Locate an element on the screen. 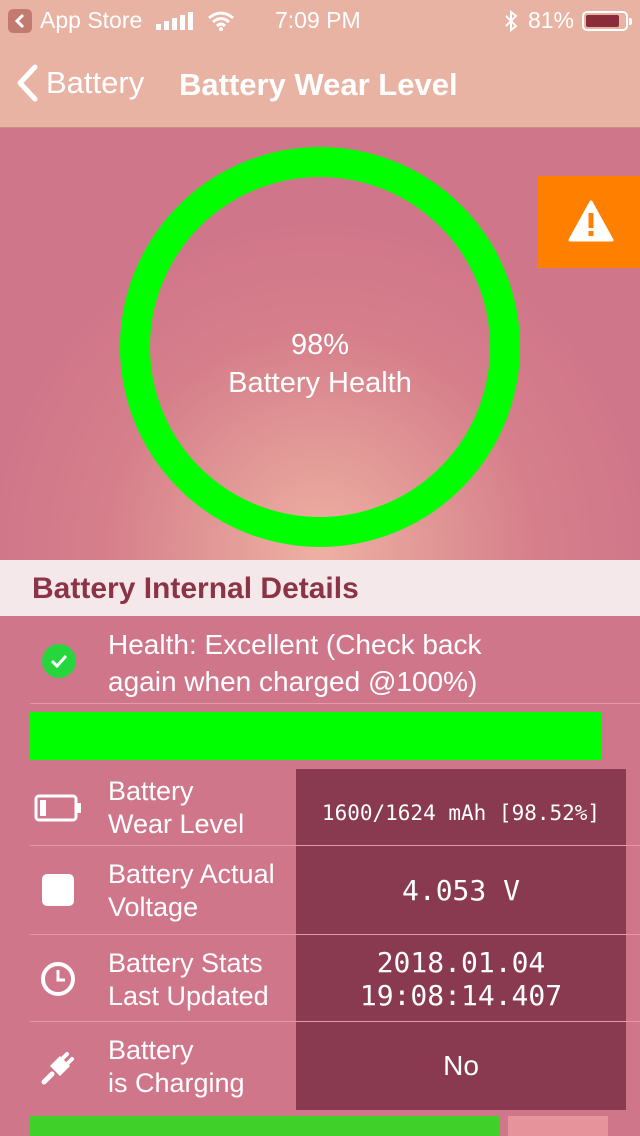  detail-value-line1: 4.053 V is located at coordinates (460, 890).